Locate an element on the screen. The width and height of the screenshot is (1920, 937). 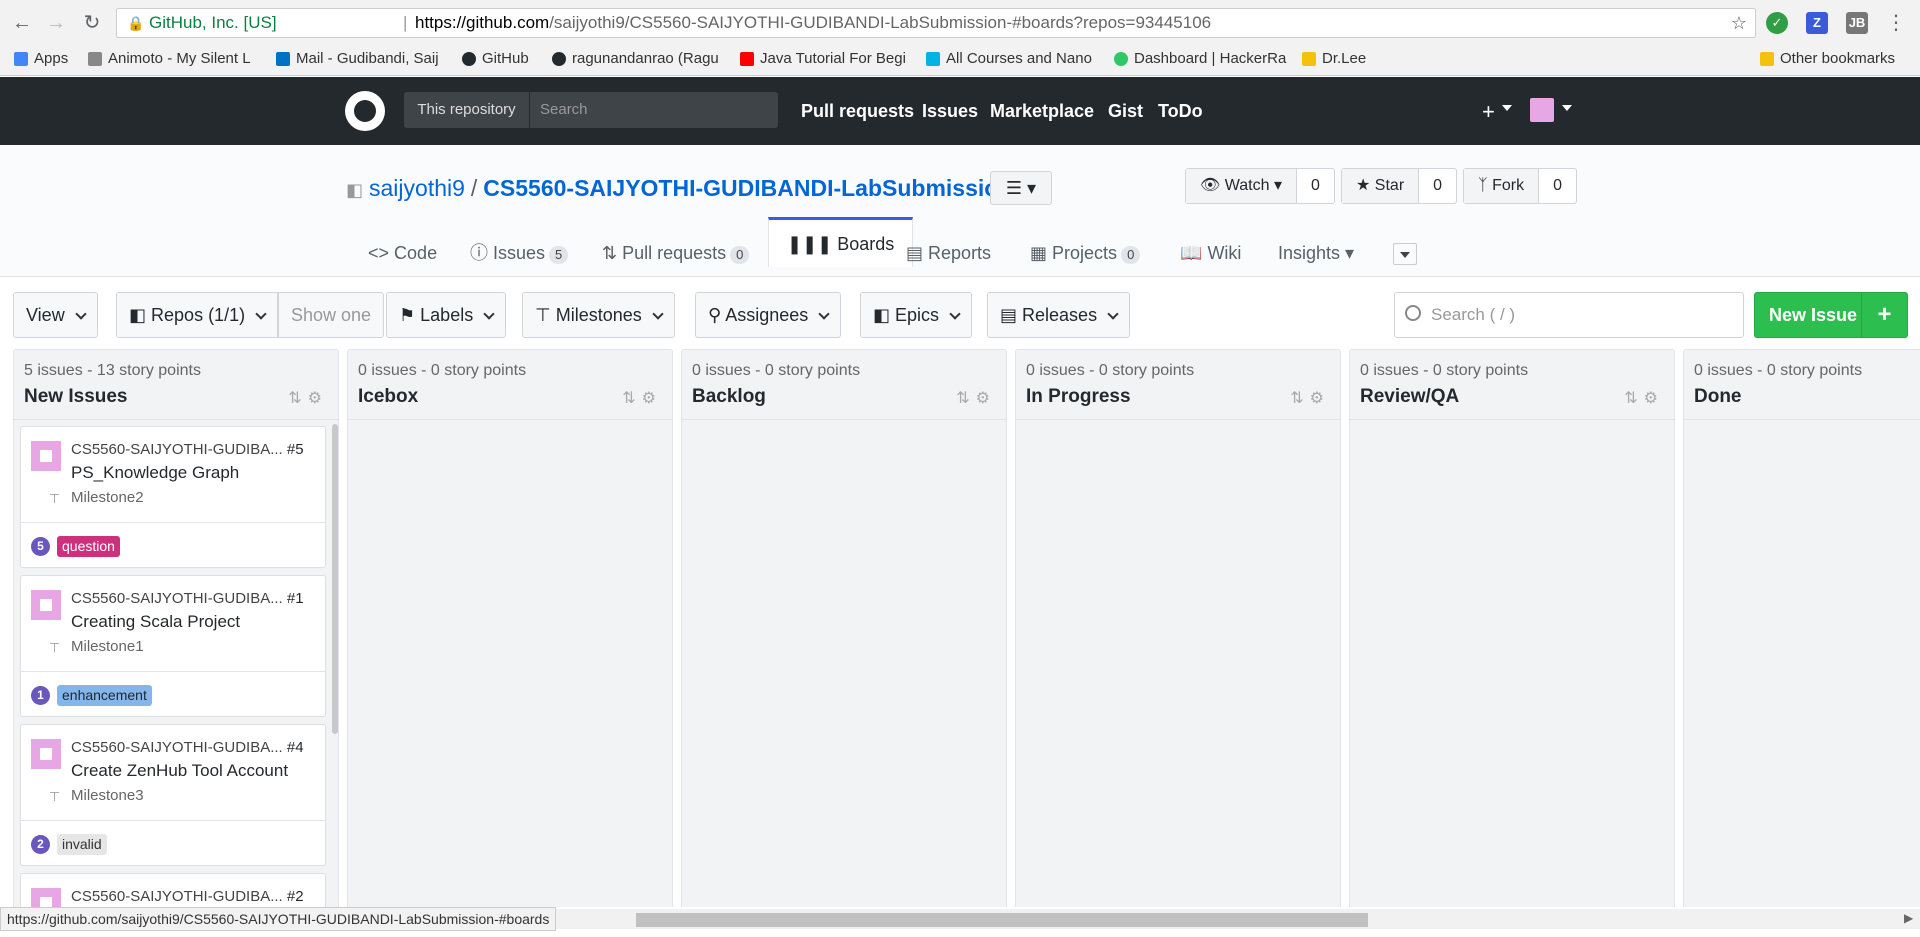
epics-dropdown: ◧ Epics is located at coordinates (916, 315).